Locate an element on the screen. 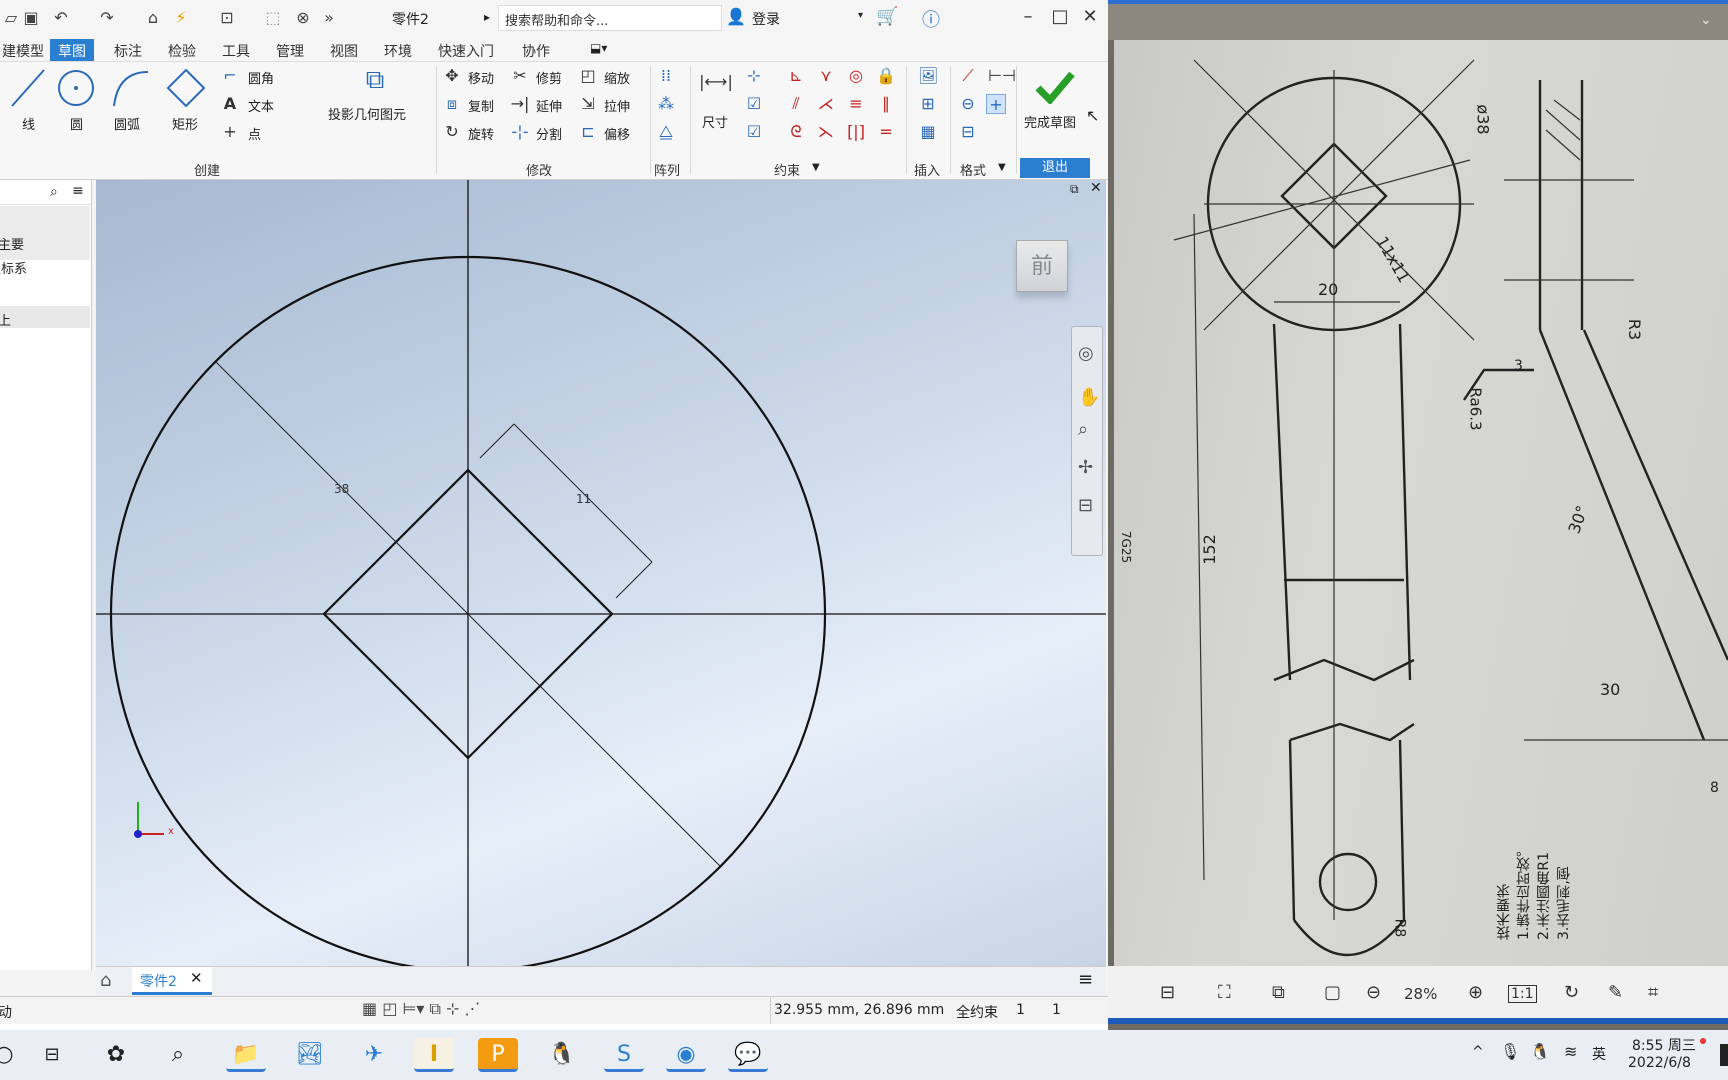  offset-icon: ⊏ is located at coordinates (588, 132).